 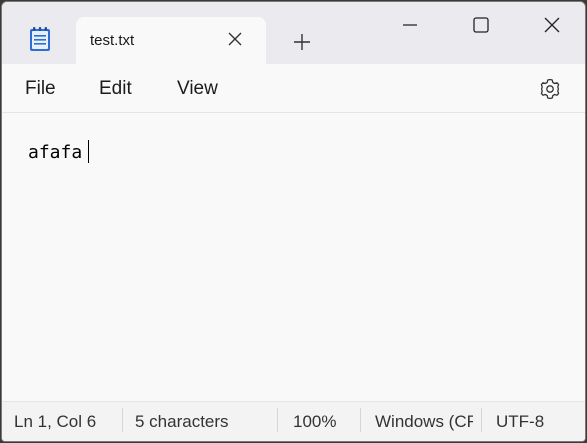 I want to click on maximize-icon, so click(x=481, y=25).